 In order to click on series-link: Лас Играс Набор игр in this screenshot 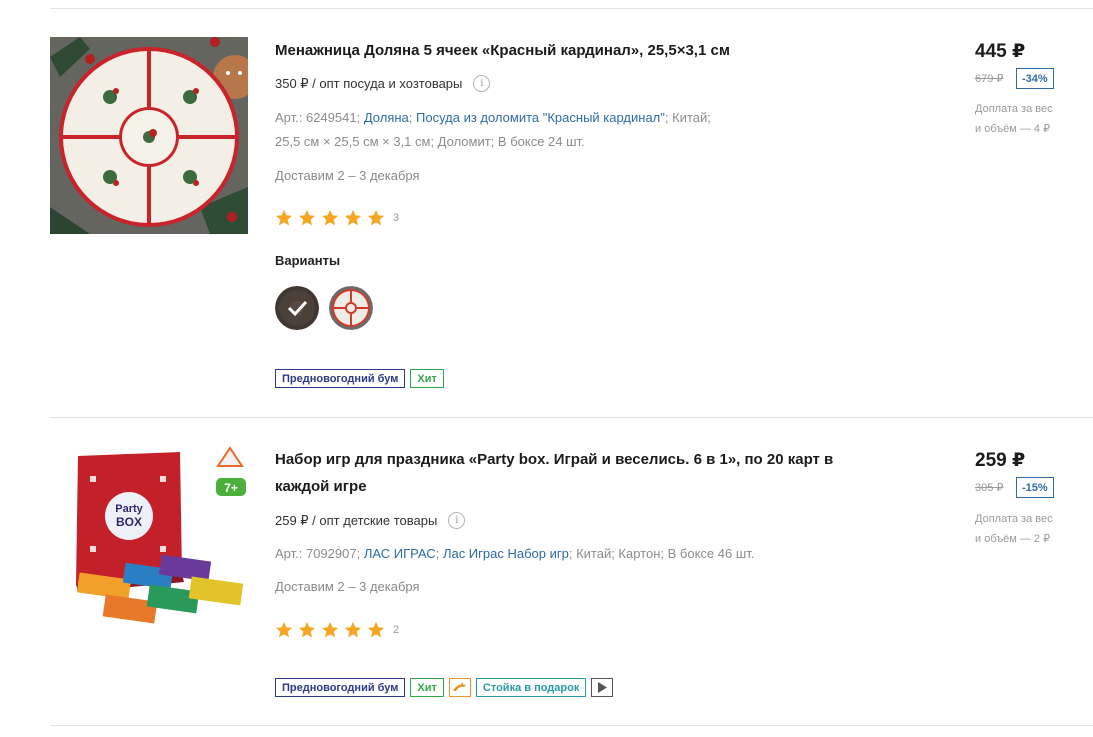, I will do `click(506, 553)`.